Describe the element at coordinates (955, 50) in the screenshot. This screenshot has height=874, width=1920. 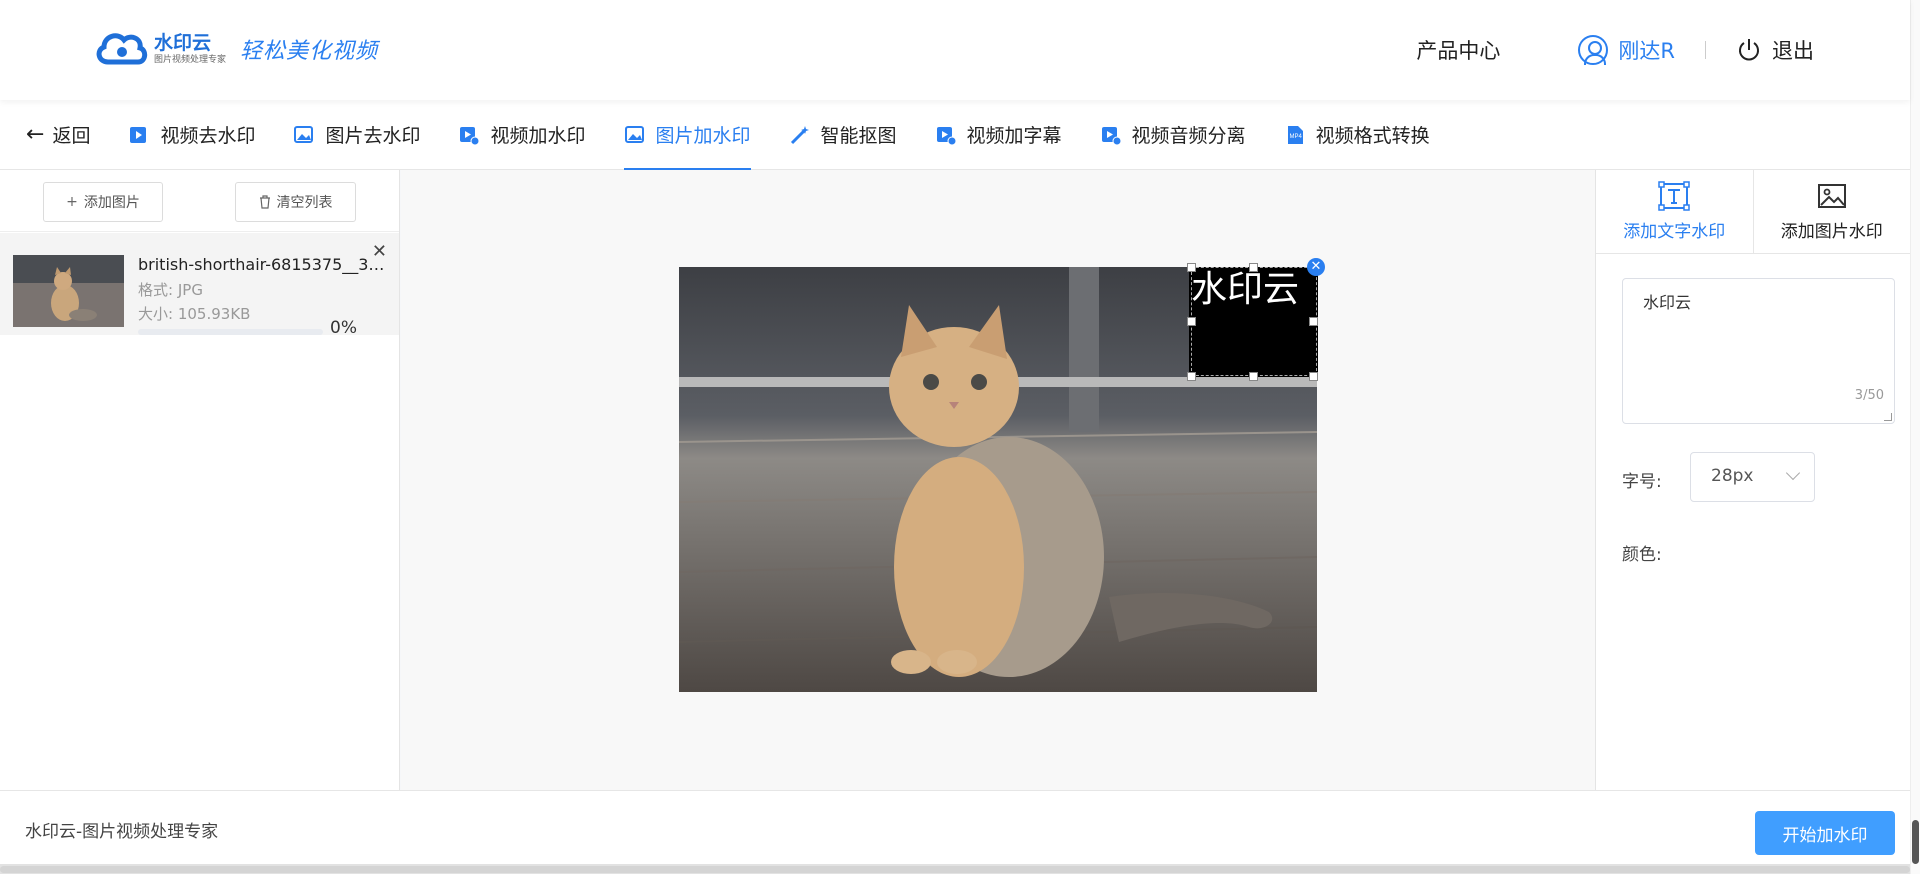
I see `top-header: 水印云 图片视频处理专家 轻松美化视频 产品中心 刚达R 退出` at that location.